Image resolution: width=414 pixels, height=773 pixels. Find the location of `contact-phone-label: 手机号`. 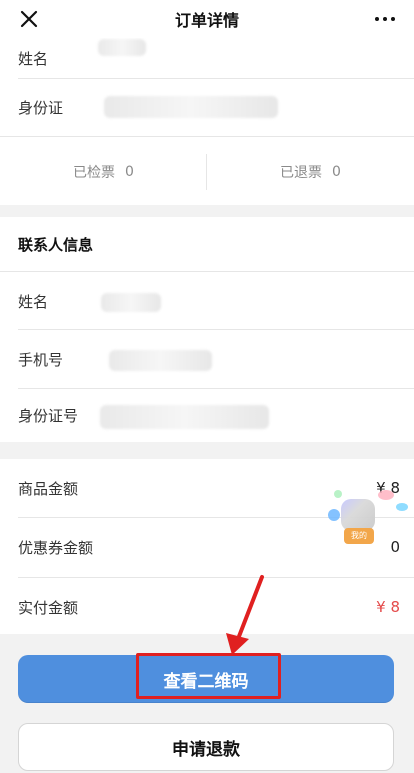

contact-phone-label: 手机号 is located at coordinates (41, 359).